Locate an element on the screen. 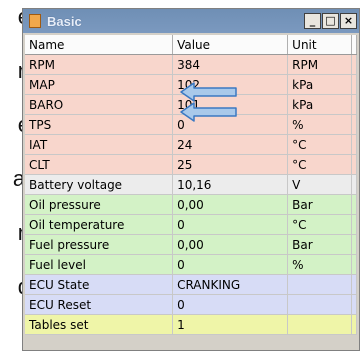 This screenshot has width=360, height=351. table-row: Battery voltage 10,16 V is located at coordinates (191, 184).